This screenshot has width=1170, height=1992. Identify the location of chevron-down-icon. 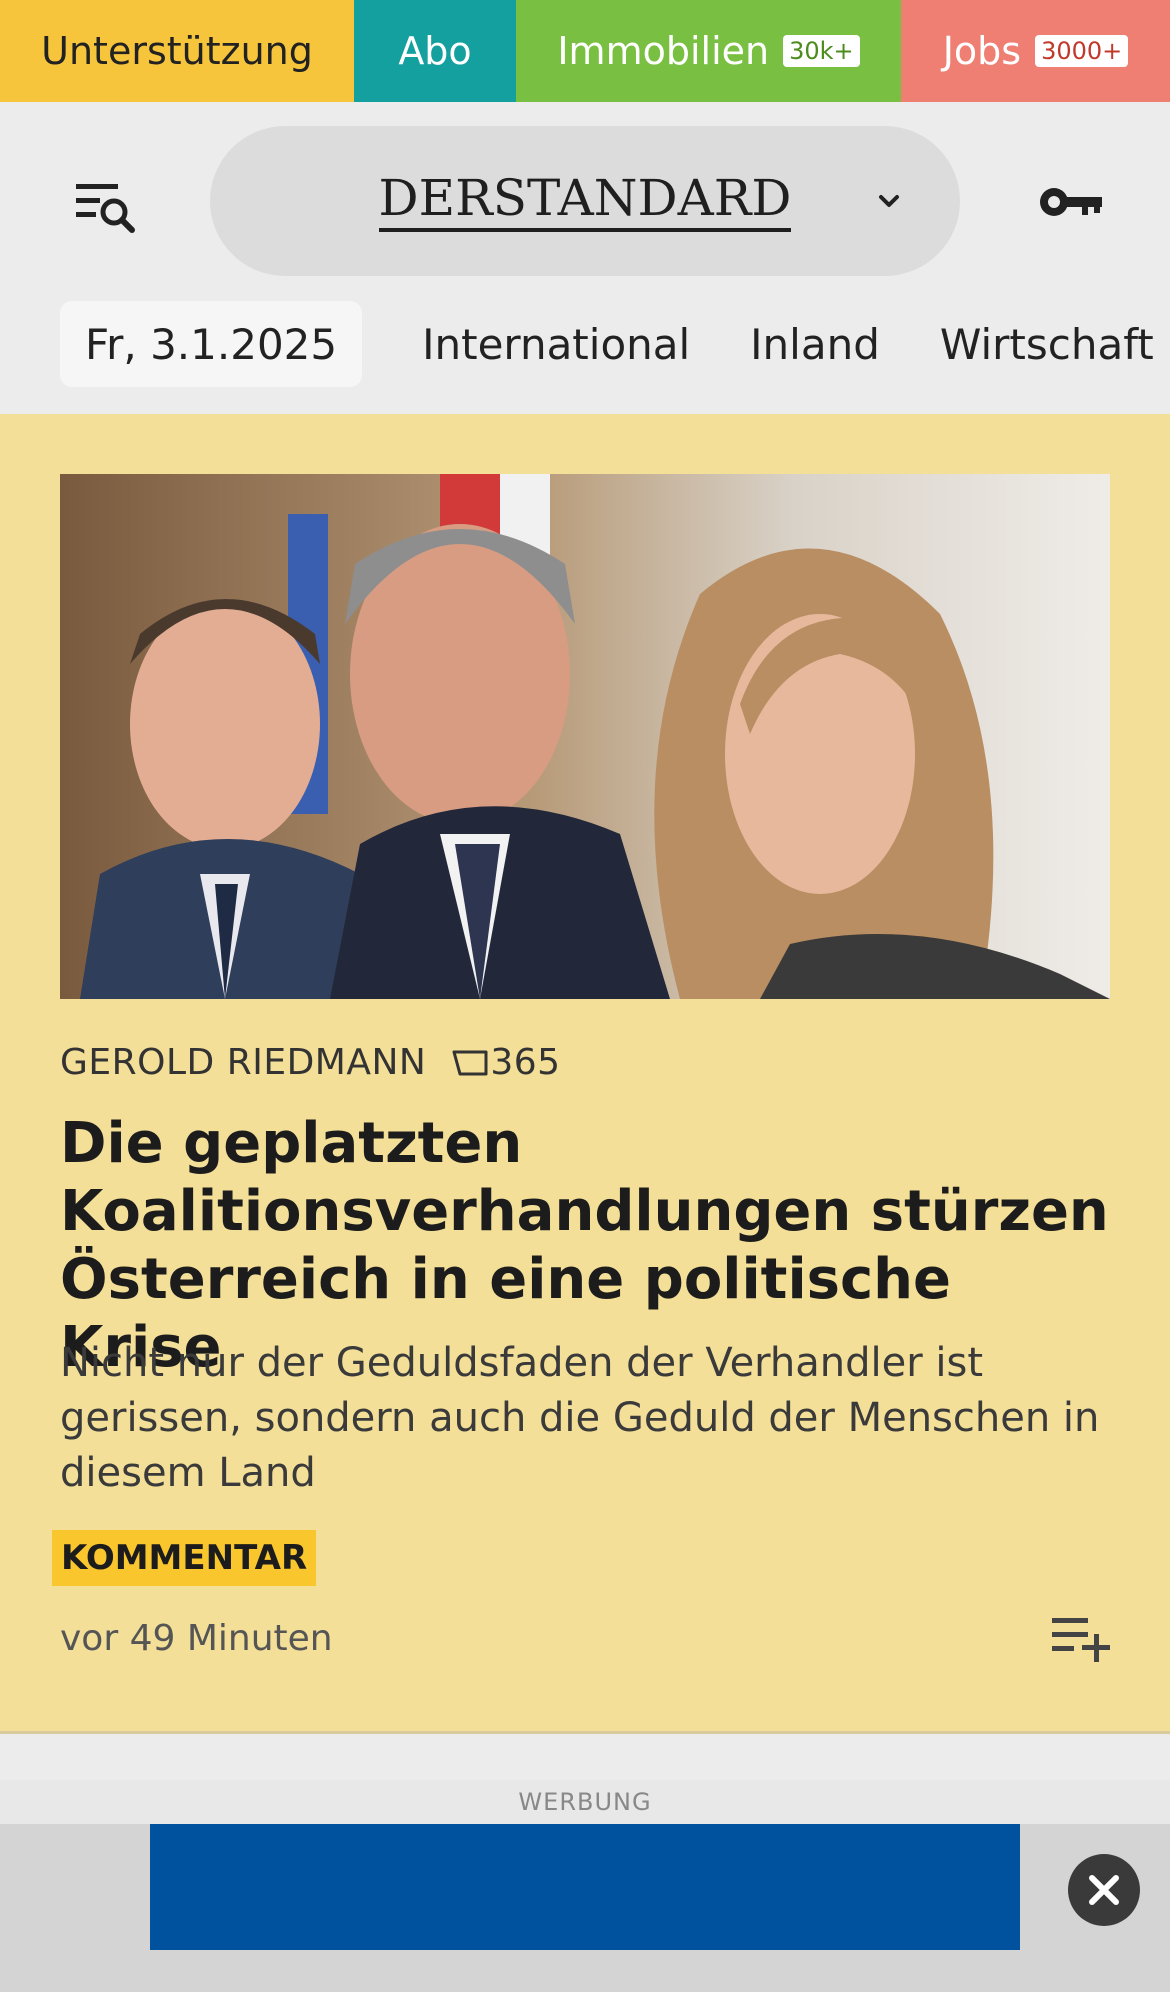
(889, 201).